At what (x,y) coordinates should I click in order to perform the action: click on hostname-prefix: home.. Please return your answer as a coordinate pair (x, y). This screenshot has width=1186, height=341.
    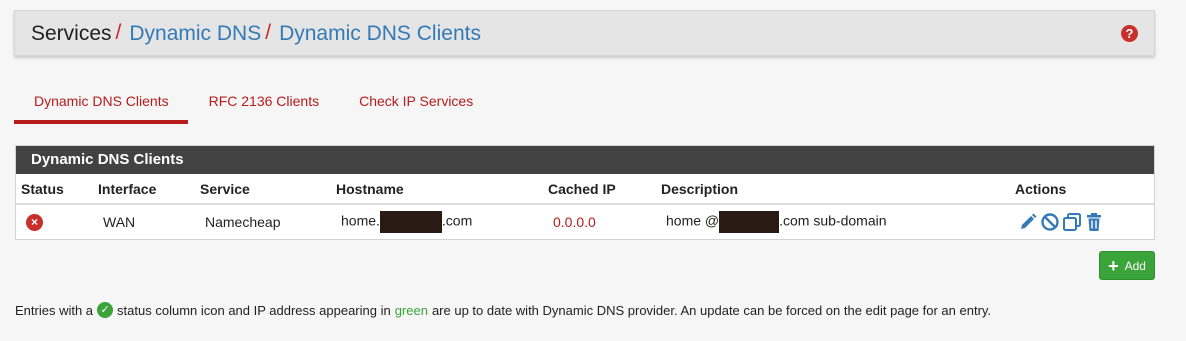
    Looking at the image, I should click on (360, 220).